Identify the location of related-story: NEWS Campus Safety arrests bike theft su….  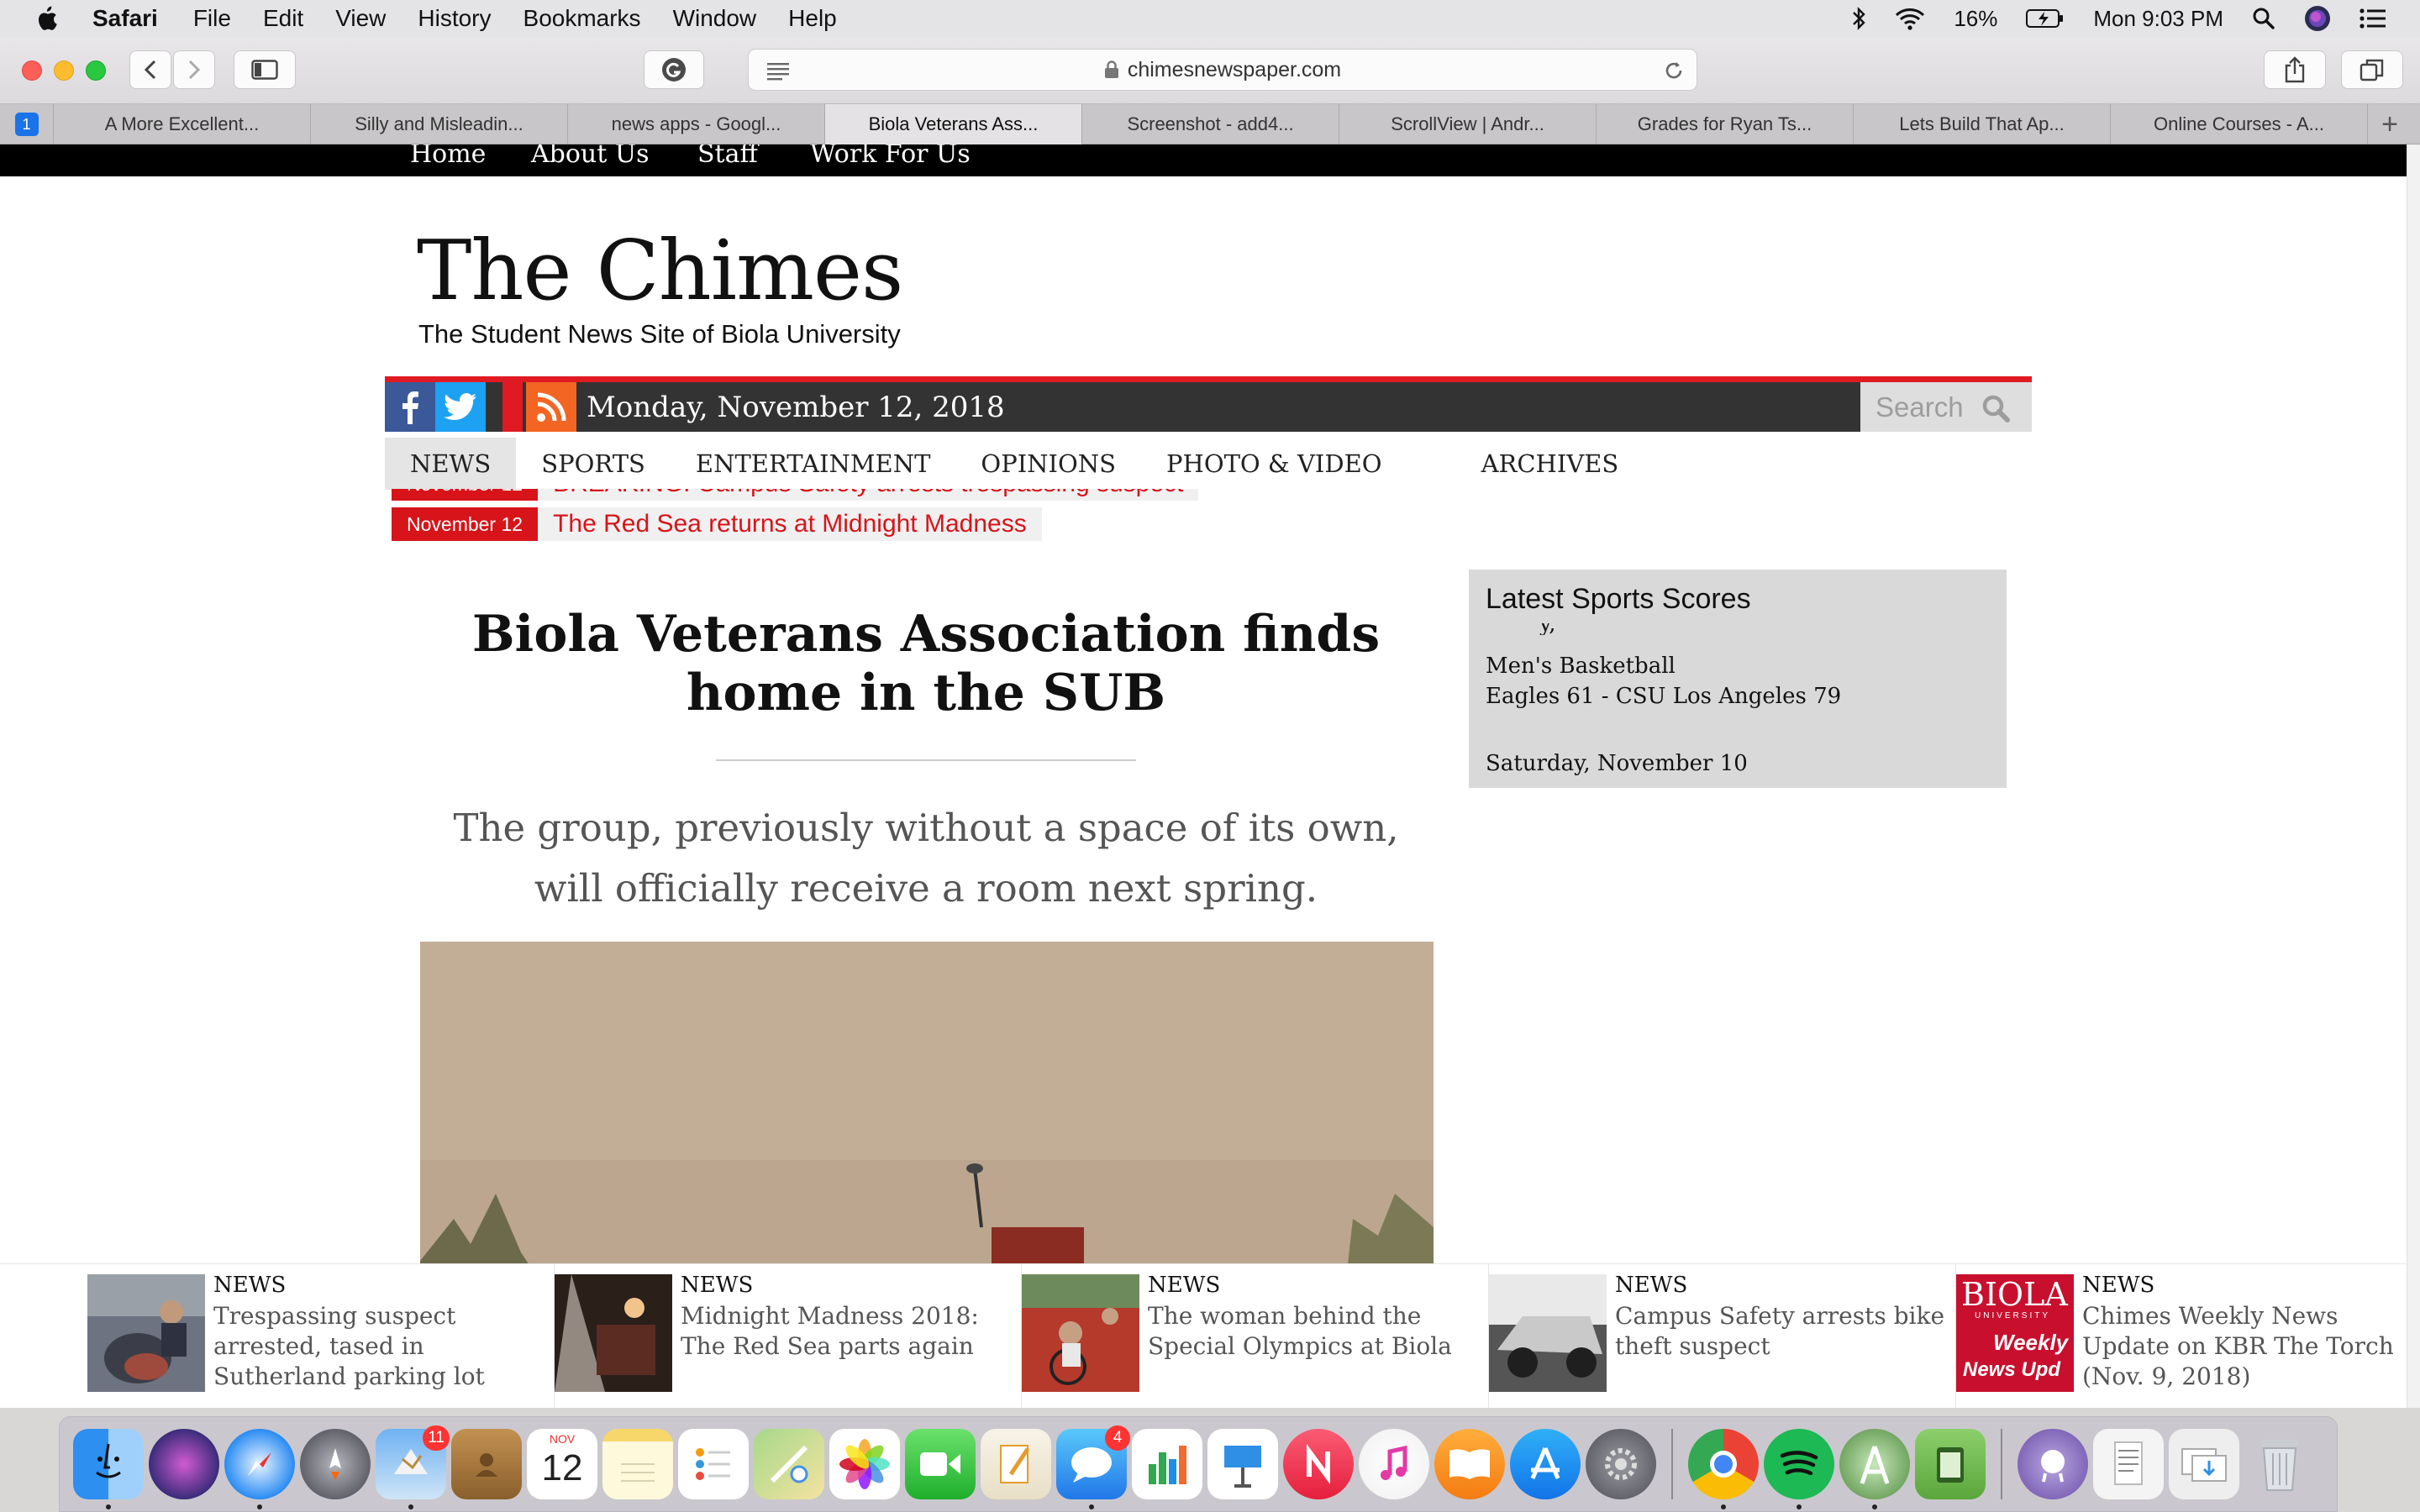
(1723, 1336).